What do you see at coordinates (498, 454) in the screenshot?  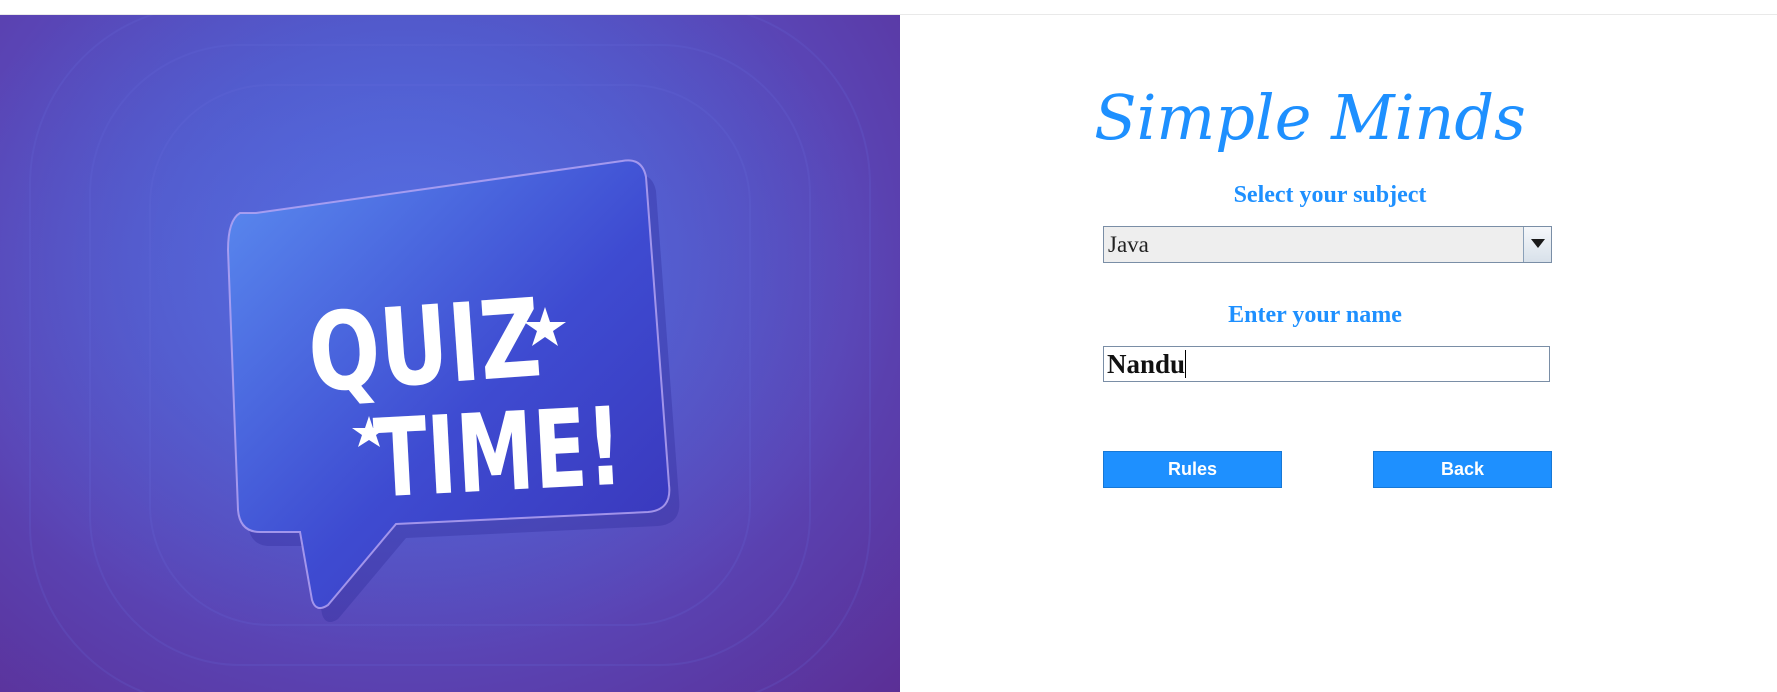 I see `time-word: TIME!` at bounding box center [498, 454].